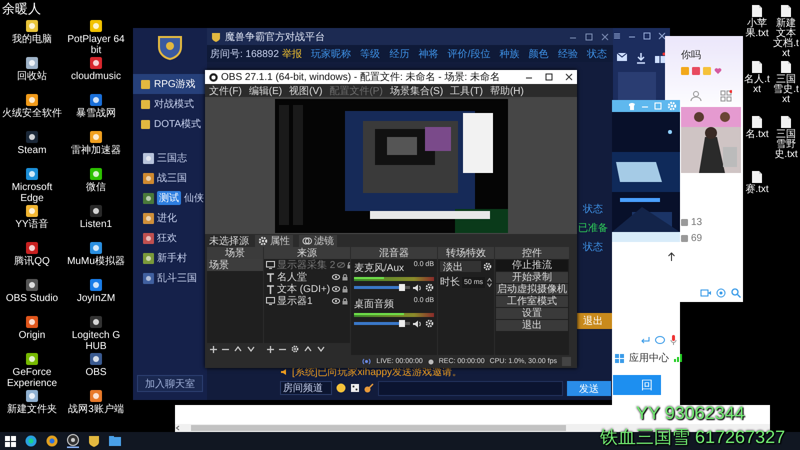  Describe the element at coordinates (705, 293) in the screenshot. I see `video-icon` at that location.